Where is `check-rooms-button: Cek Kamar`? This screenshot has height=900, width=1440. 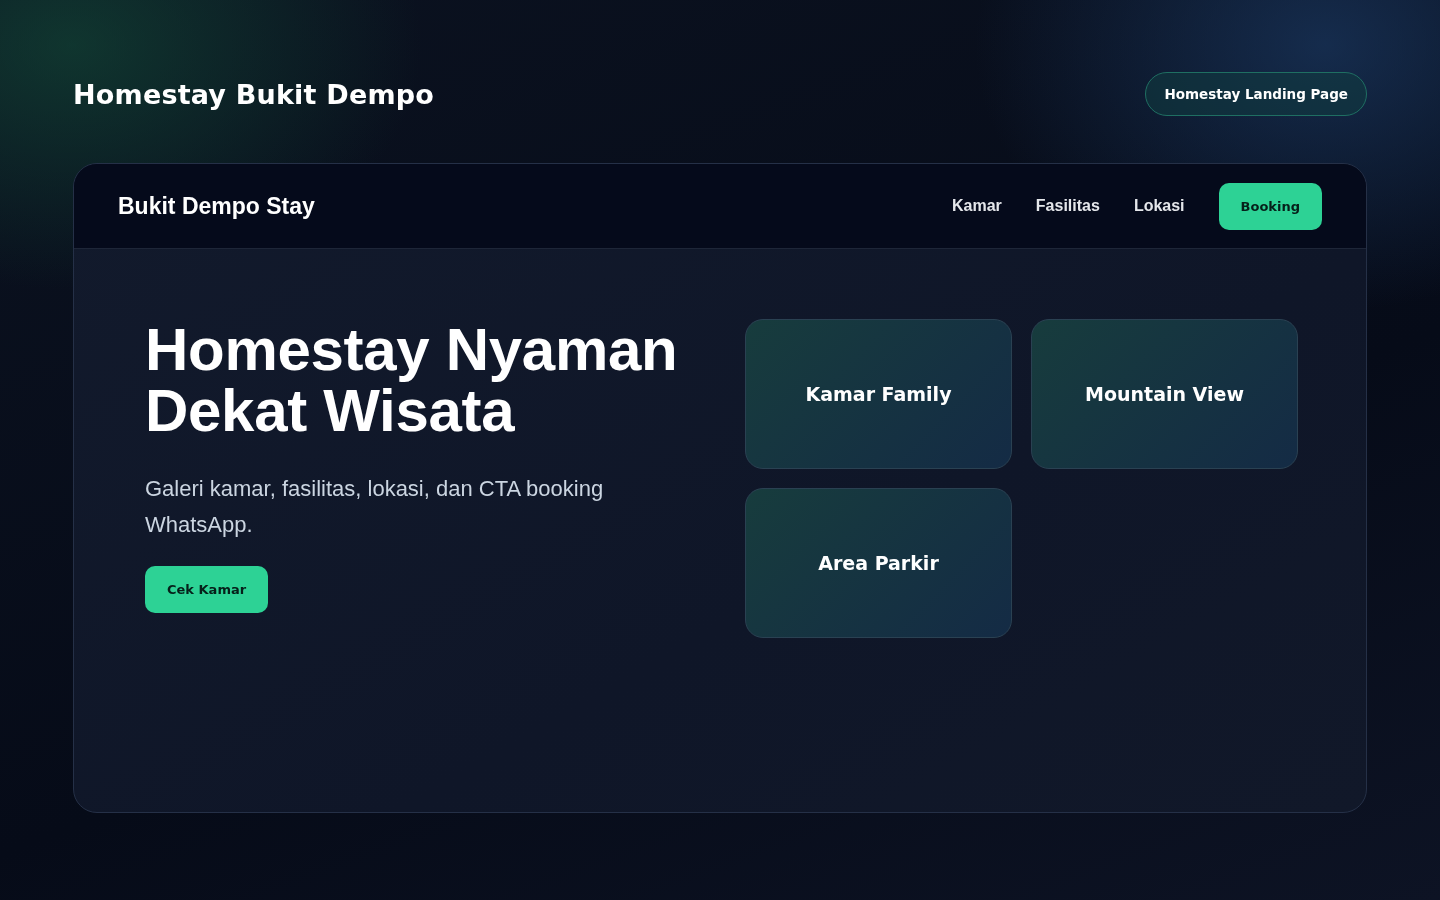
check-rooms-button: Cek Kamar is located at coordinates (207, 589).